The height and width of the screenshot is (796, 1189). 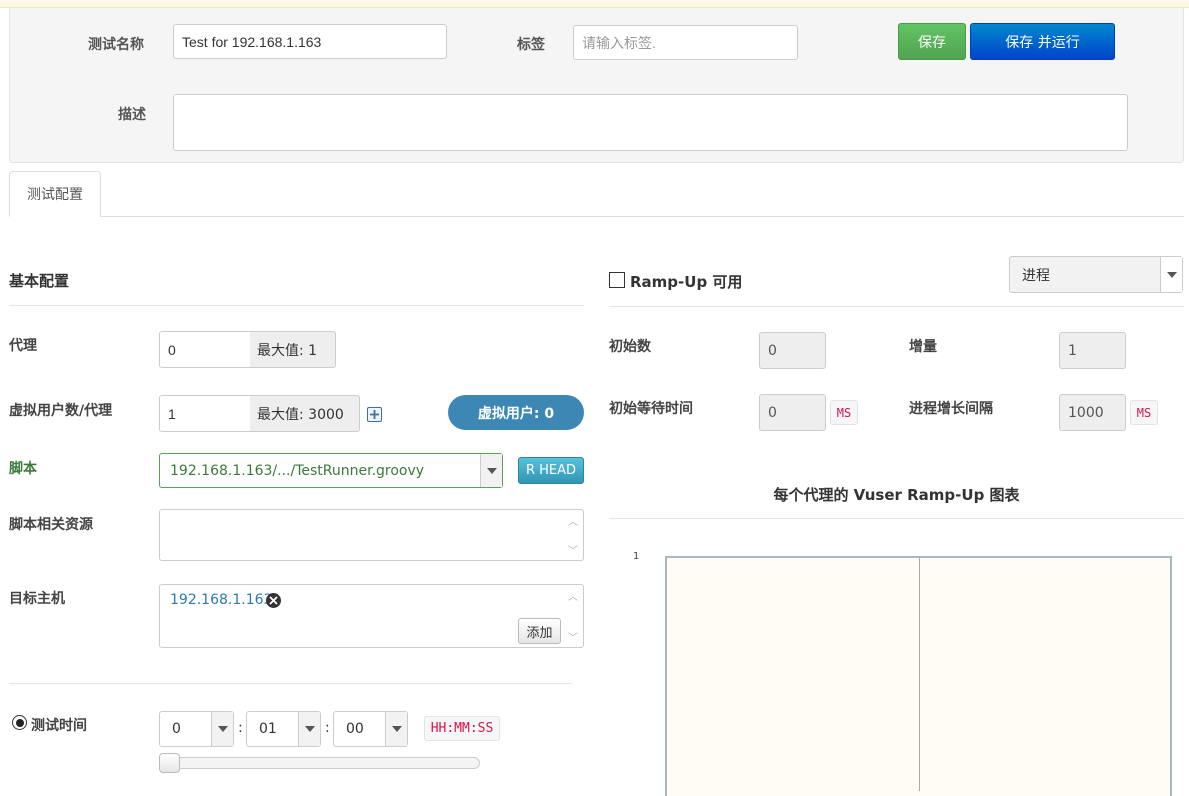 What do you see at coordinates (23, 346) in the screenshot?
I see `agent-label: 代理` at bounding box center [23, 346].